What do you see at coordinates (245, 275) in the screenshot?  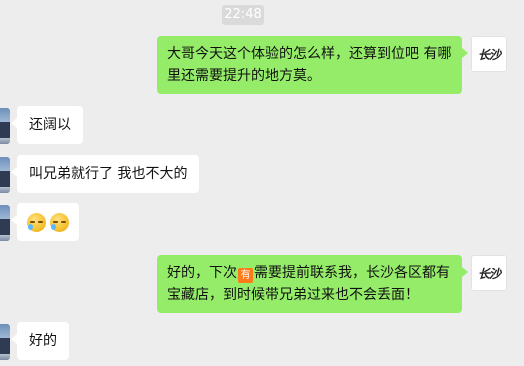 I see `you-badge-icon: 有` at bounding box center [245, 275].